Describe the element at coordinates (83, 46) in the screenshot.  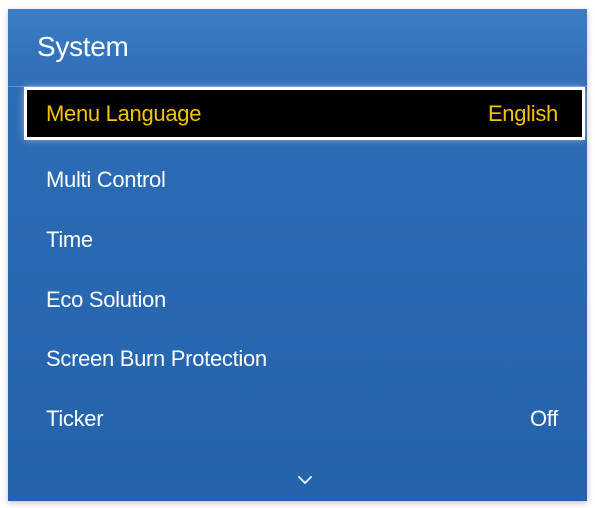
I see `panel-title: System` at that location.